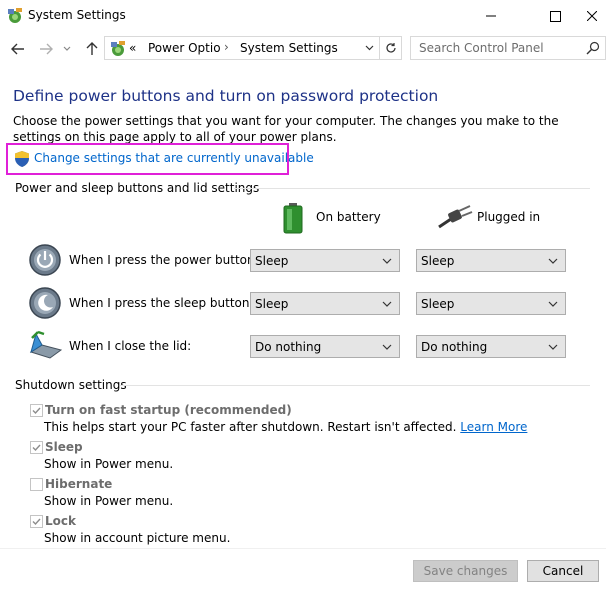 This screenshot has height=590, width=606. What do you see at coordinates (493, 427) in the screenshot?
I see `learn-more-link: Learn More` at bounding box center [493, 427].